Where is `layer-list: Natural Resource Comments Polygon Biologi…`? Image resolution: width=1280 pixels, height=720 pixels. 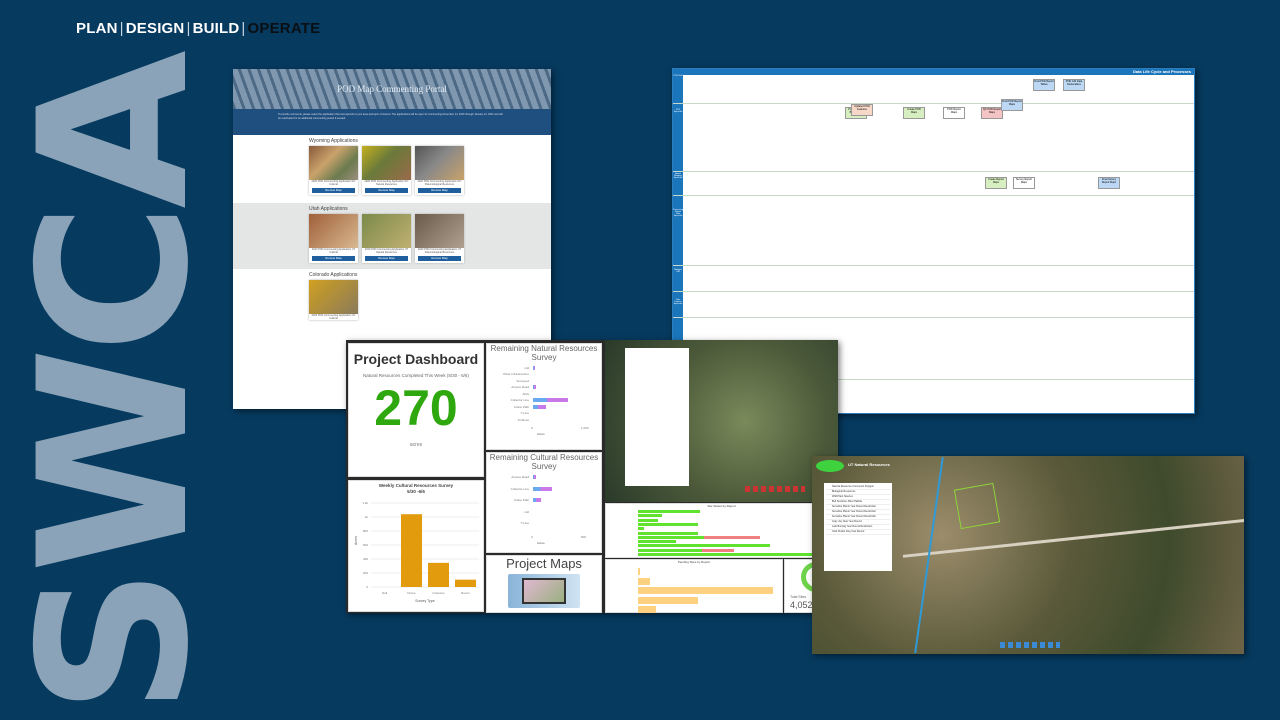 layer-list: Natural Resource Comments Polygon Biologi… is located at coordinates (858, 527).